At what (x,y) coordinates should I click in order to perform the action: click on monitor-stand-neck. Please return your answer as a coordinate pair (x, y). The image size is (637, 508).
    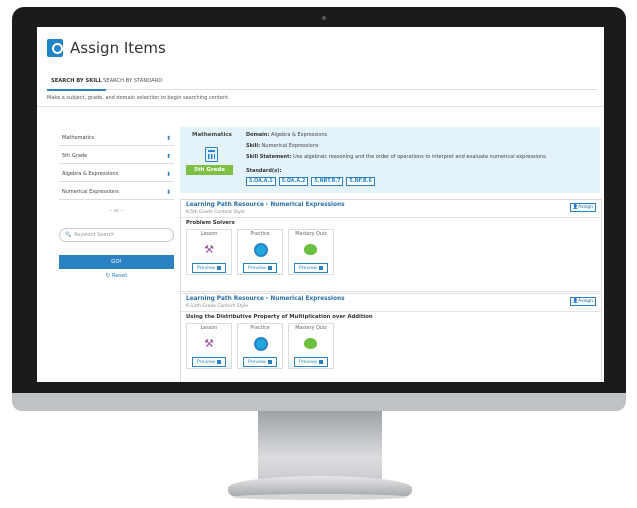
    Looking at the image, I should click on (320, 445).